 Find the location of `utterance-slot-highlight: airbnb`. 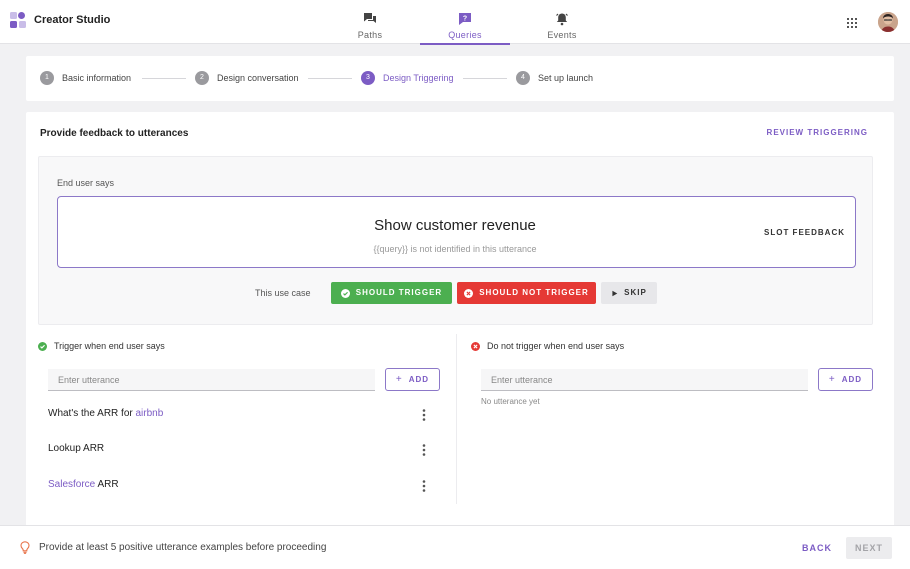

utterance-slot-highlight: airbnb is located at coordinates (150, 413).